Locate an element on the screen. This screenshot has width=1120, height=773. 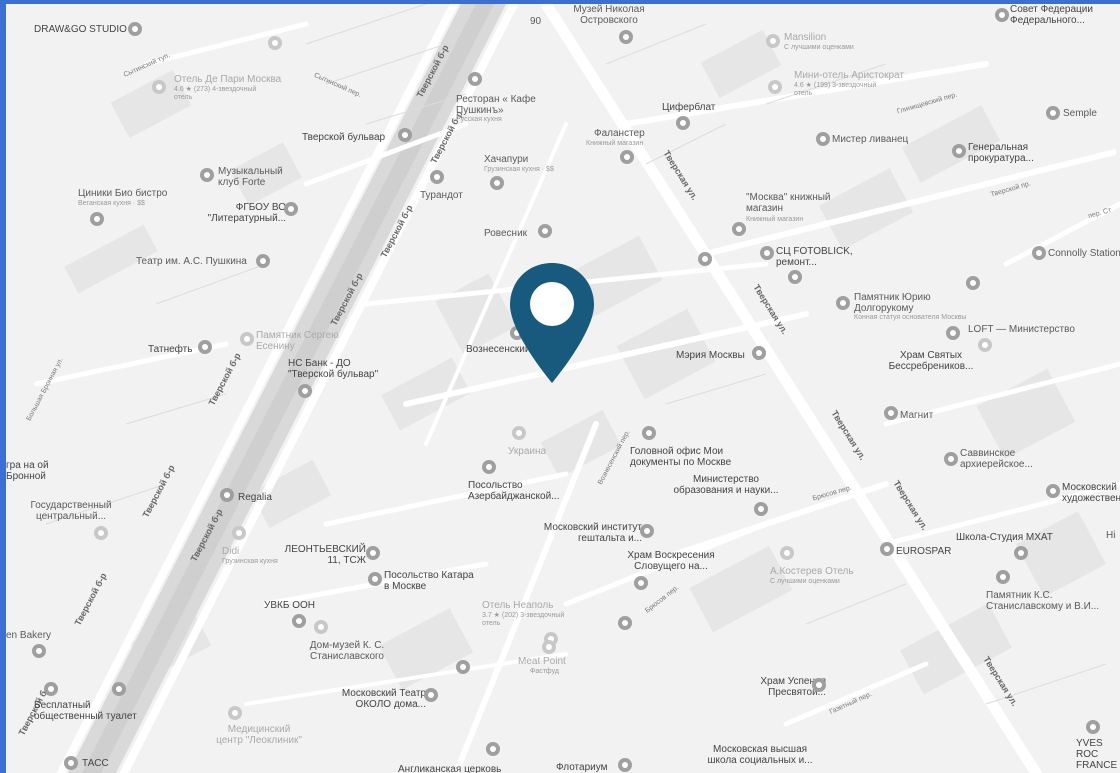
theater-icon is located at coordinates (263, 261).